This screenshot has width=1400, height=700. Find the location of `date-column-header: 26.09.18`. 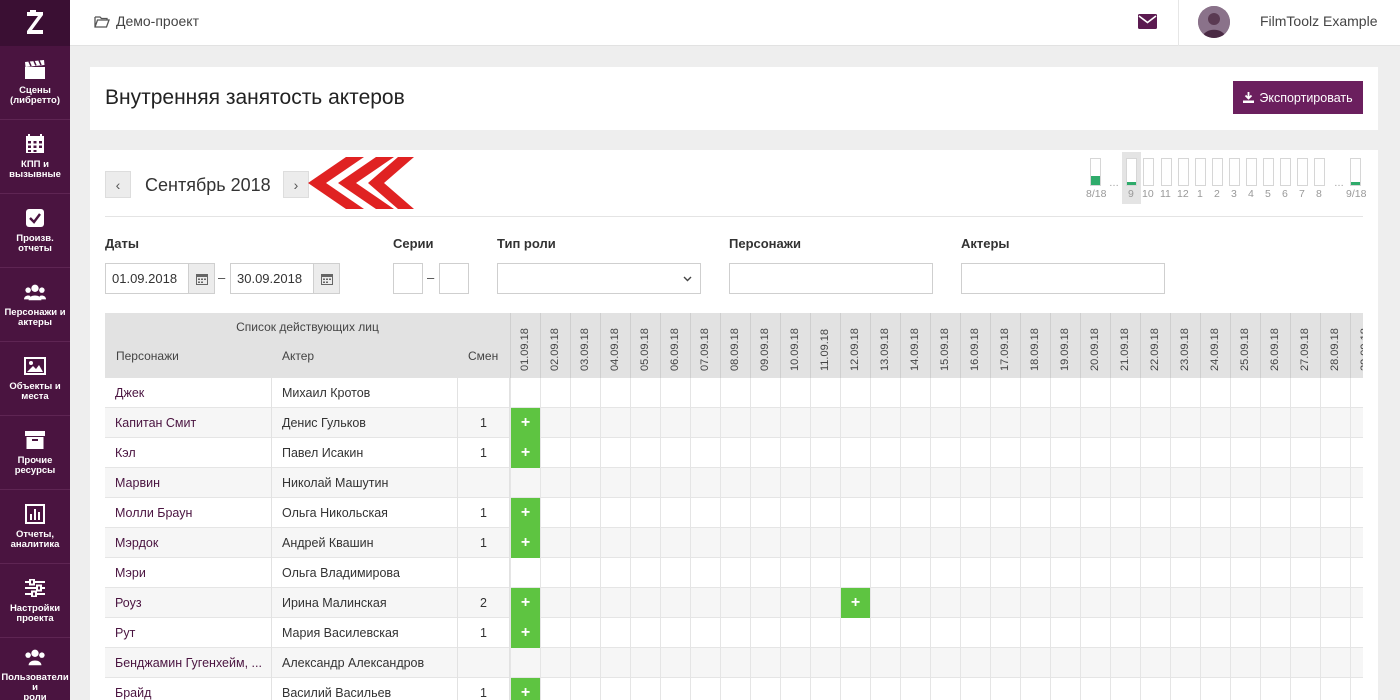

date-column-header: 26.09.18 is located at coordinates (1275, 345).